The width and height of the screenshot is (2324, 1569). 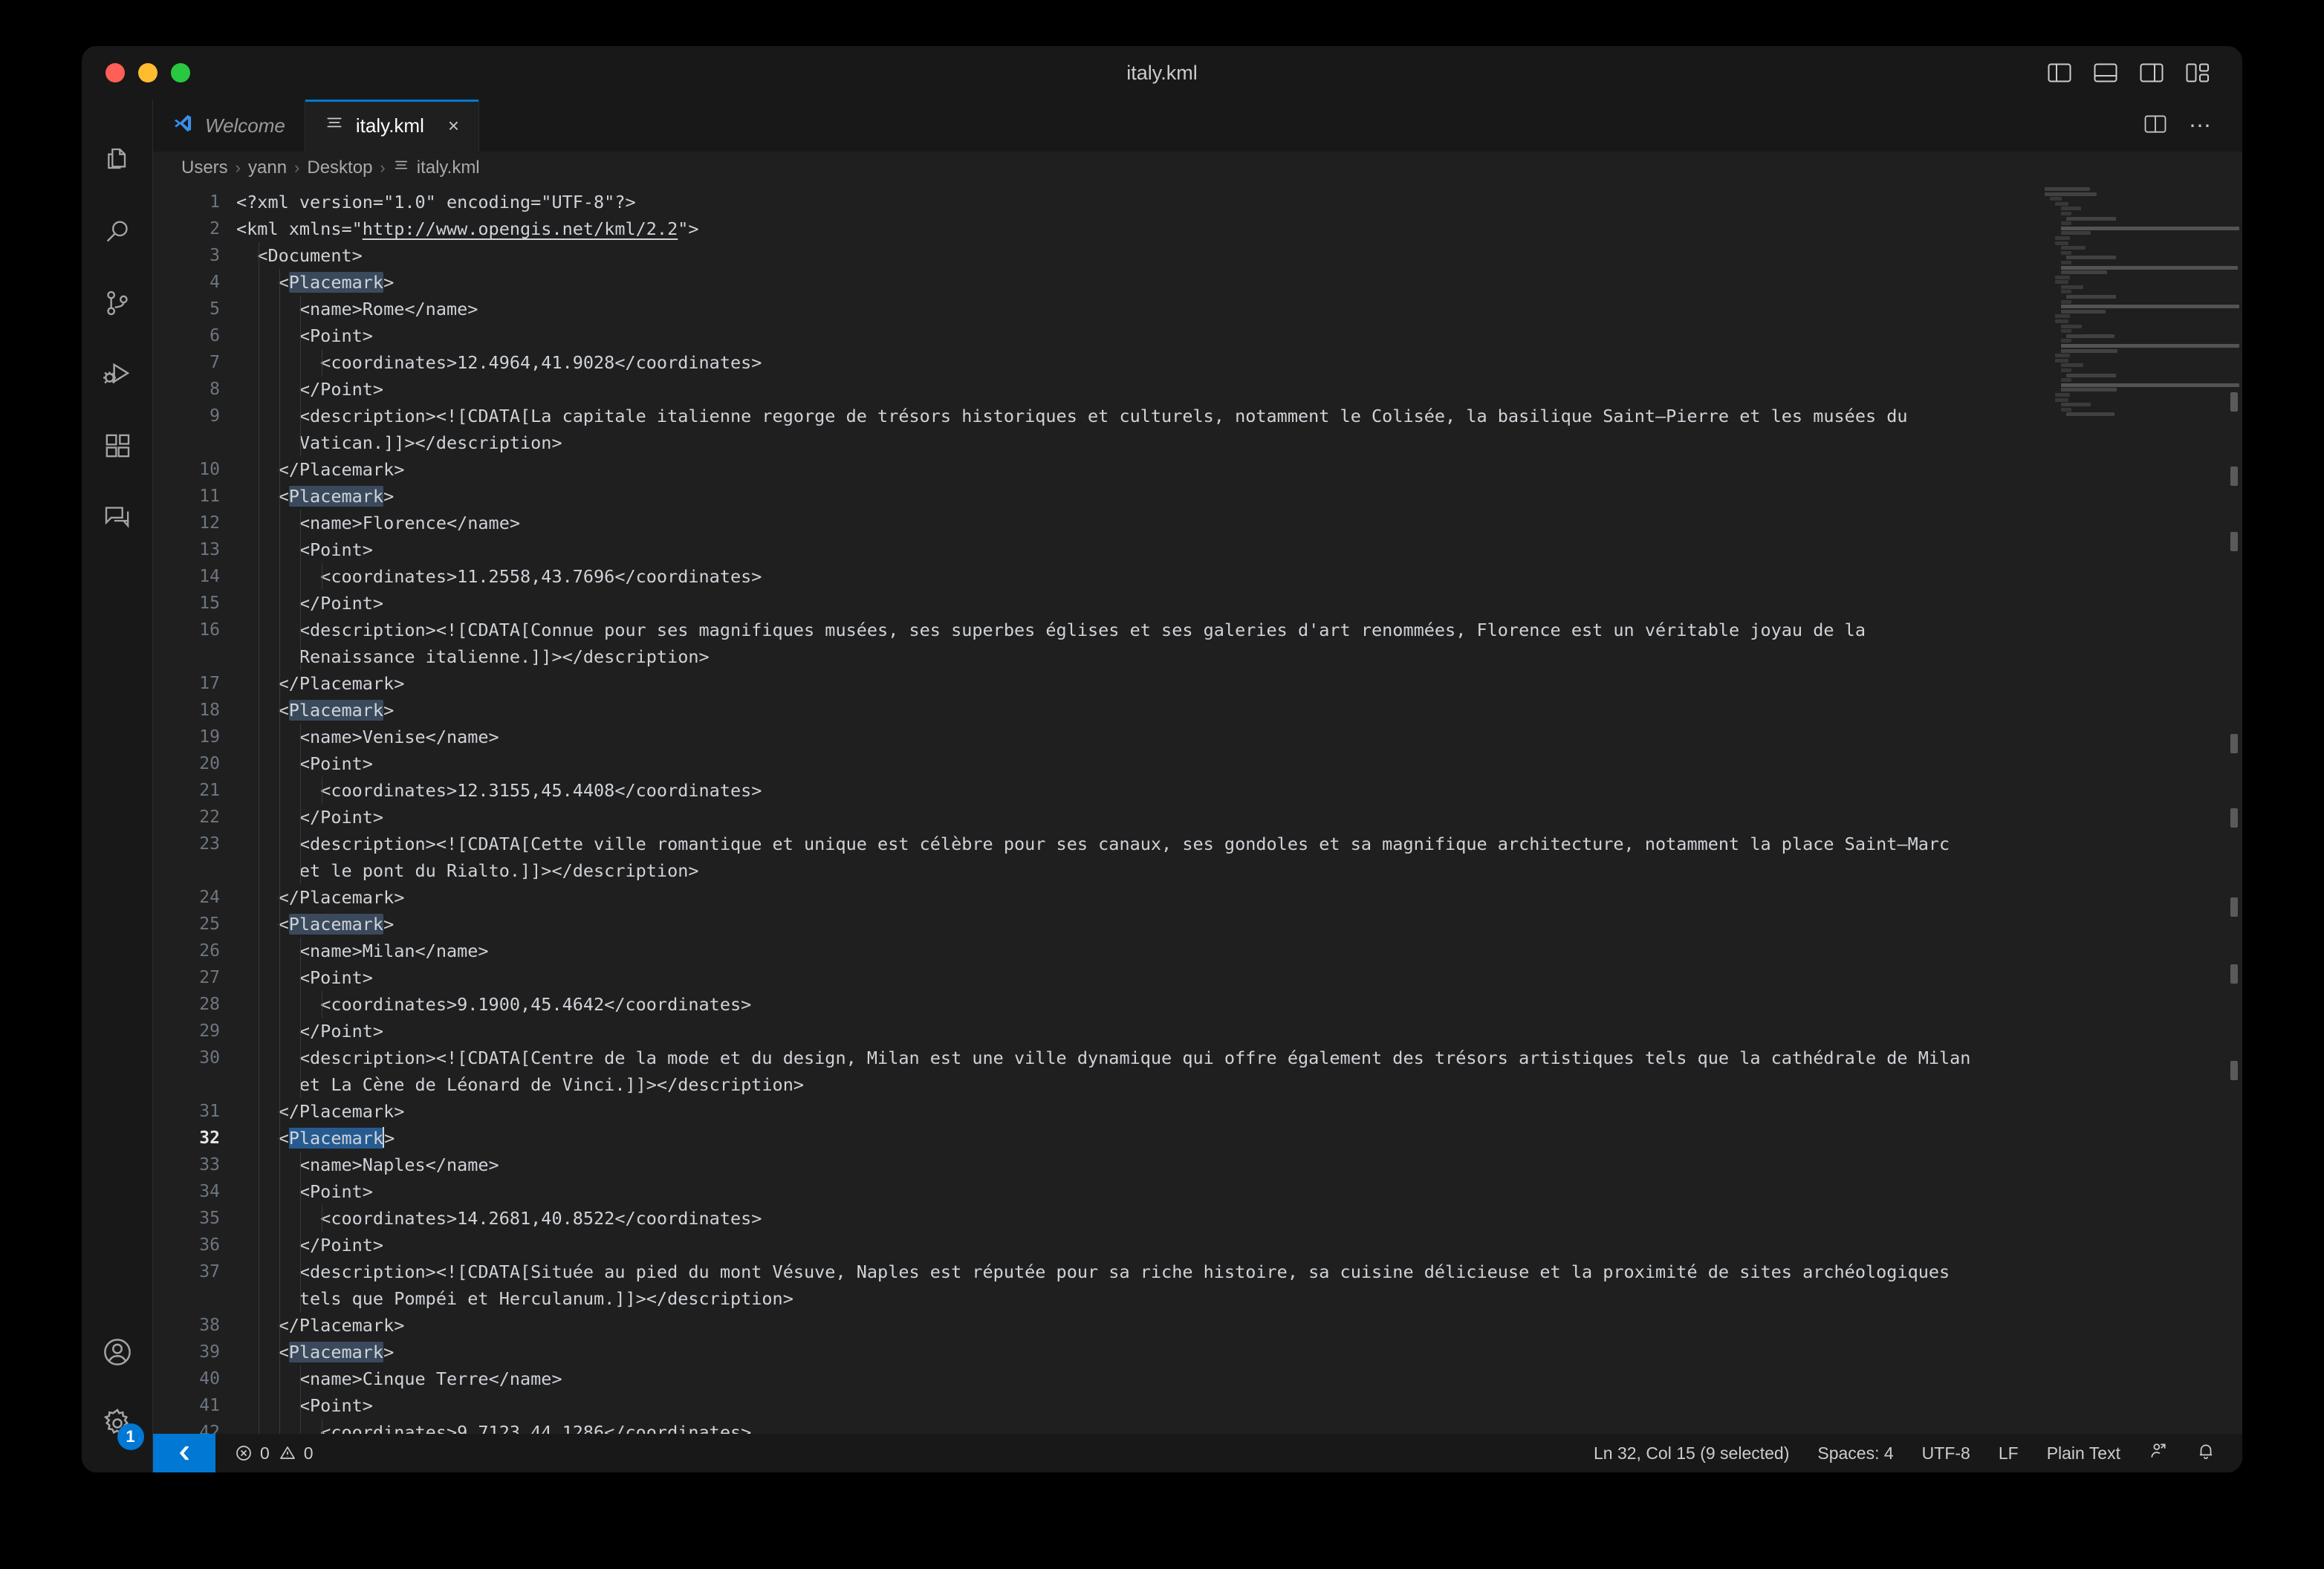 What do you see at coordinates (117, 517) in the screenshot?
I see `sidebar-item-chat` at bounding box center [117, 517].